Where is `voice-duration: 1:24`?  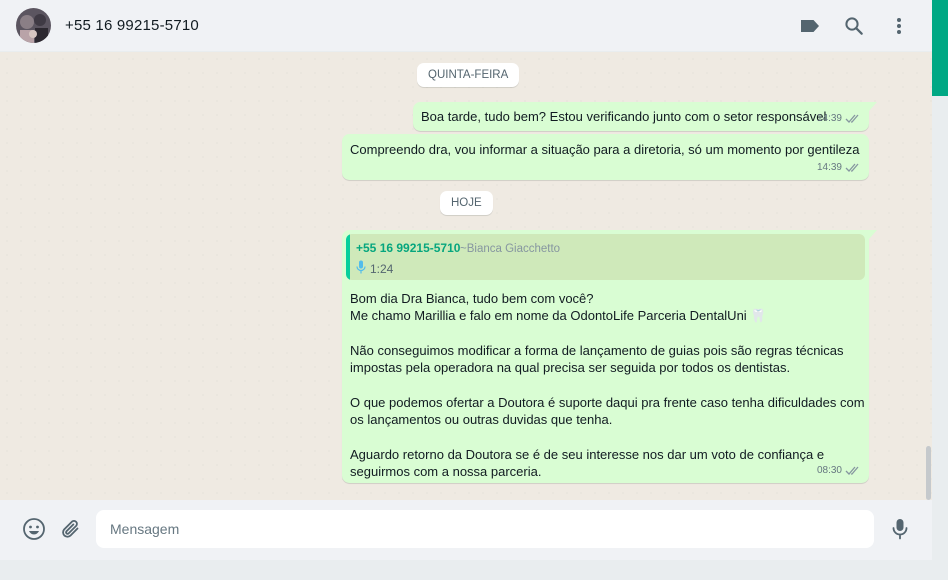 voice-duration: 1:24 is located at coordinates (382, 269).